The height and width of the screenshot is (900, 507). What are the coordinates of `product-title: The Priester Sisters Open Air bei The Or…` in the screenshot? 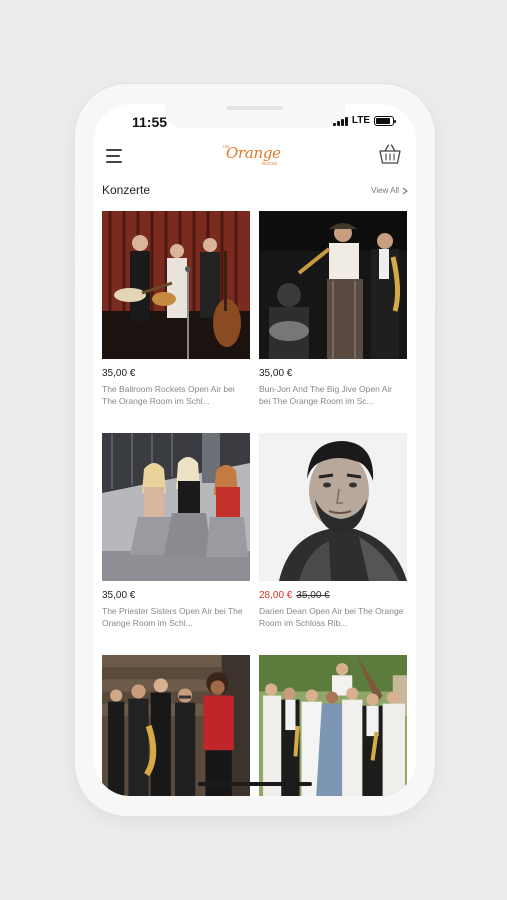 It's located at (175, 617).